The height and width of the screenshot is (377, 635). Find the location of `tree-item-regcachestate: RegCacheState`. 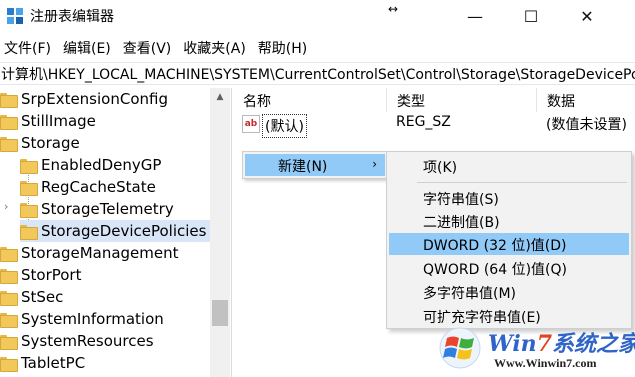

tree-item-regcachestate: RegCacheState is located at coordinates (88, 187).